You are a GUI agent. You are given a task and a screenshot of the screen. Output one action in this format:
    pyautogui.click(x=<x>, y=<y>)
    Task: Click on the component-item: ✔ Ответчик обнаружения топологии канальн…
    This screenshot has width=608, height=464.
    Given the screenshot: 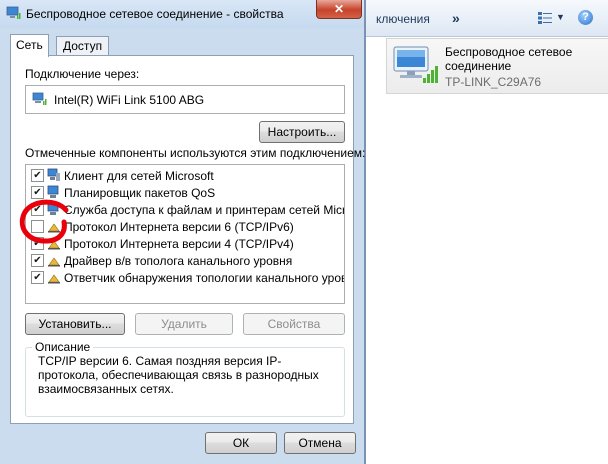 What is the action you would take?
    pyautogui.click(x=185, y=277)
    